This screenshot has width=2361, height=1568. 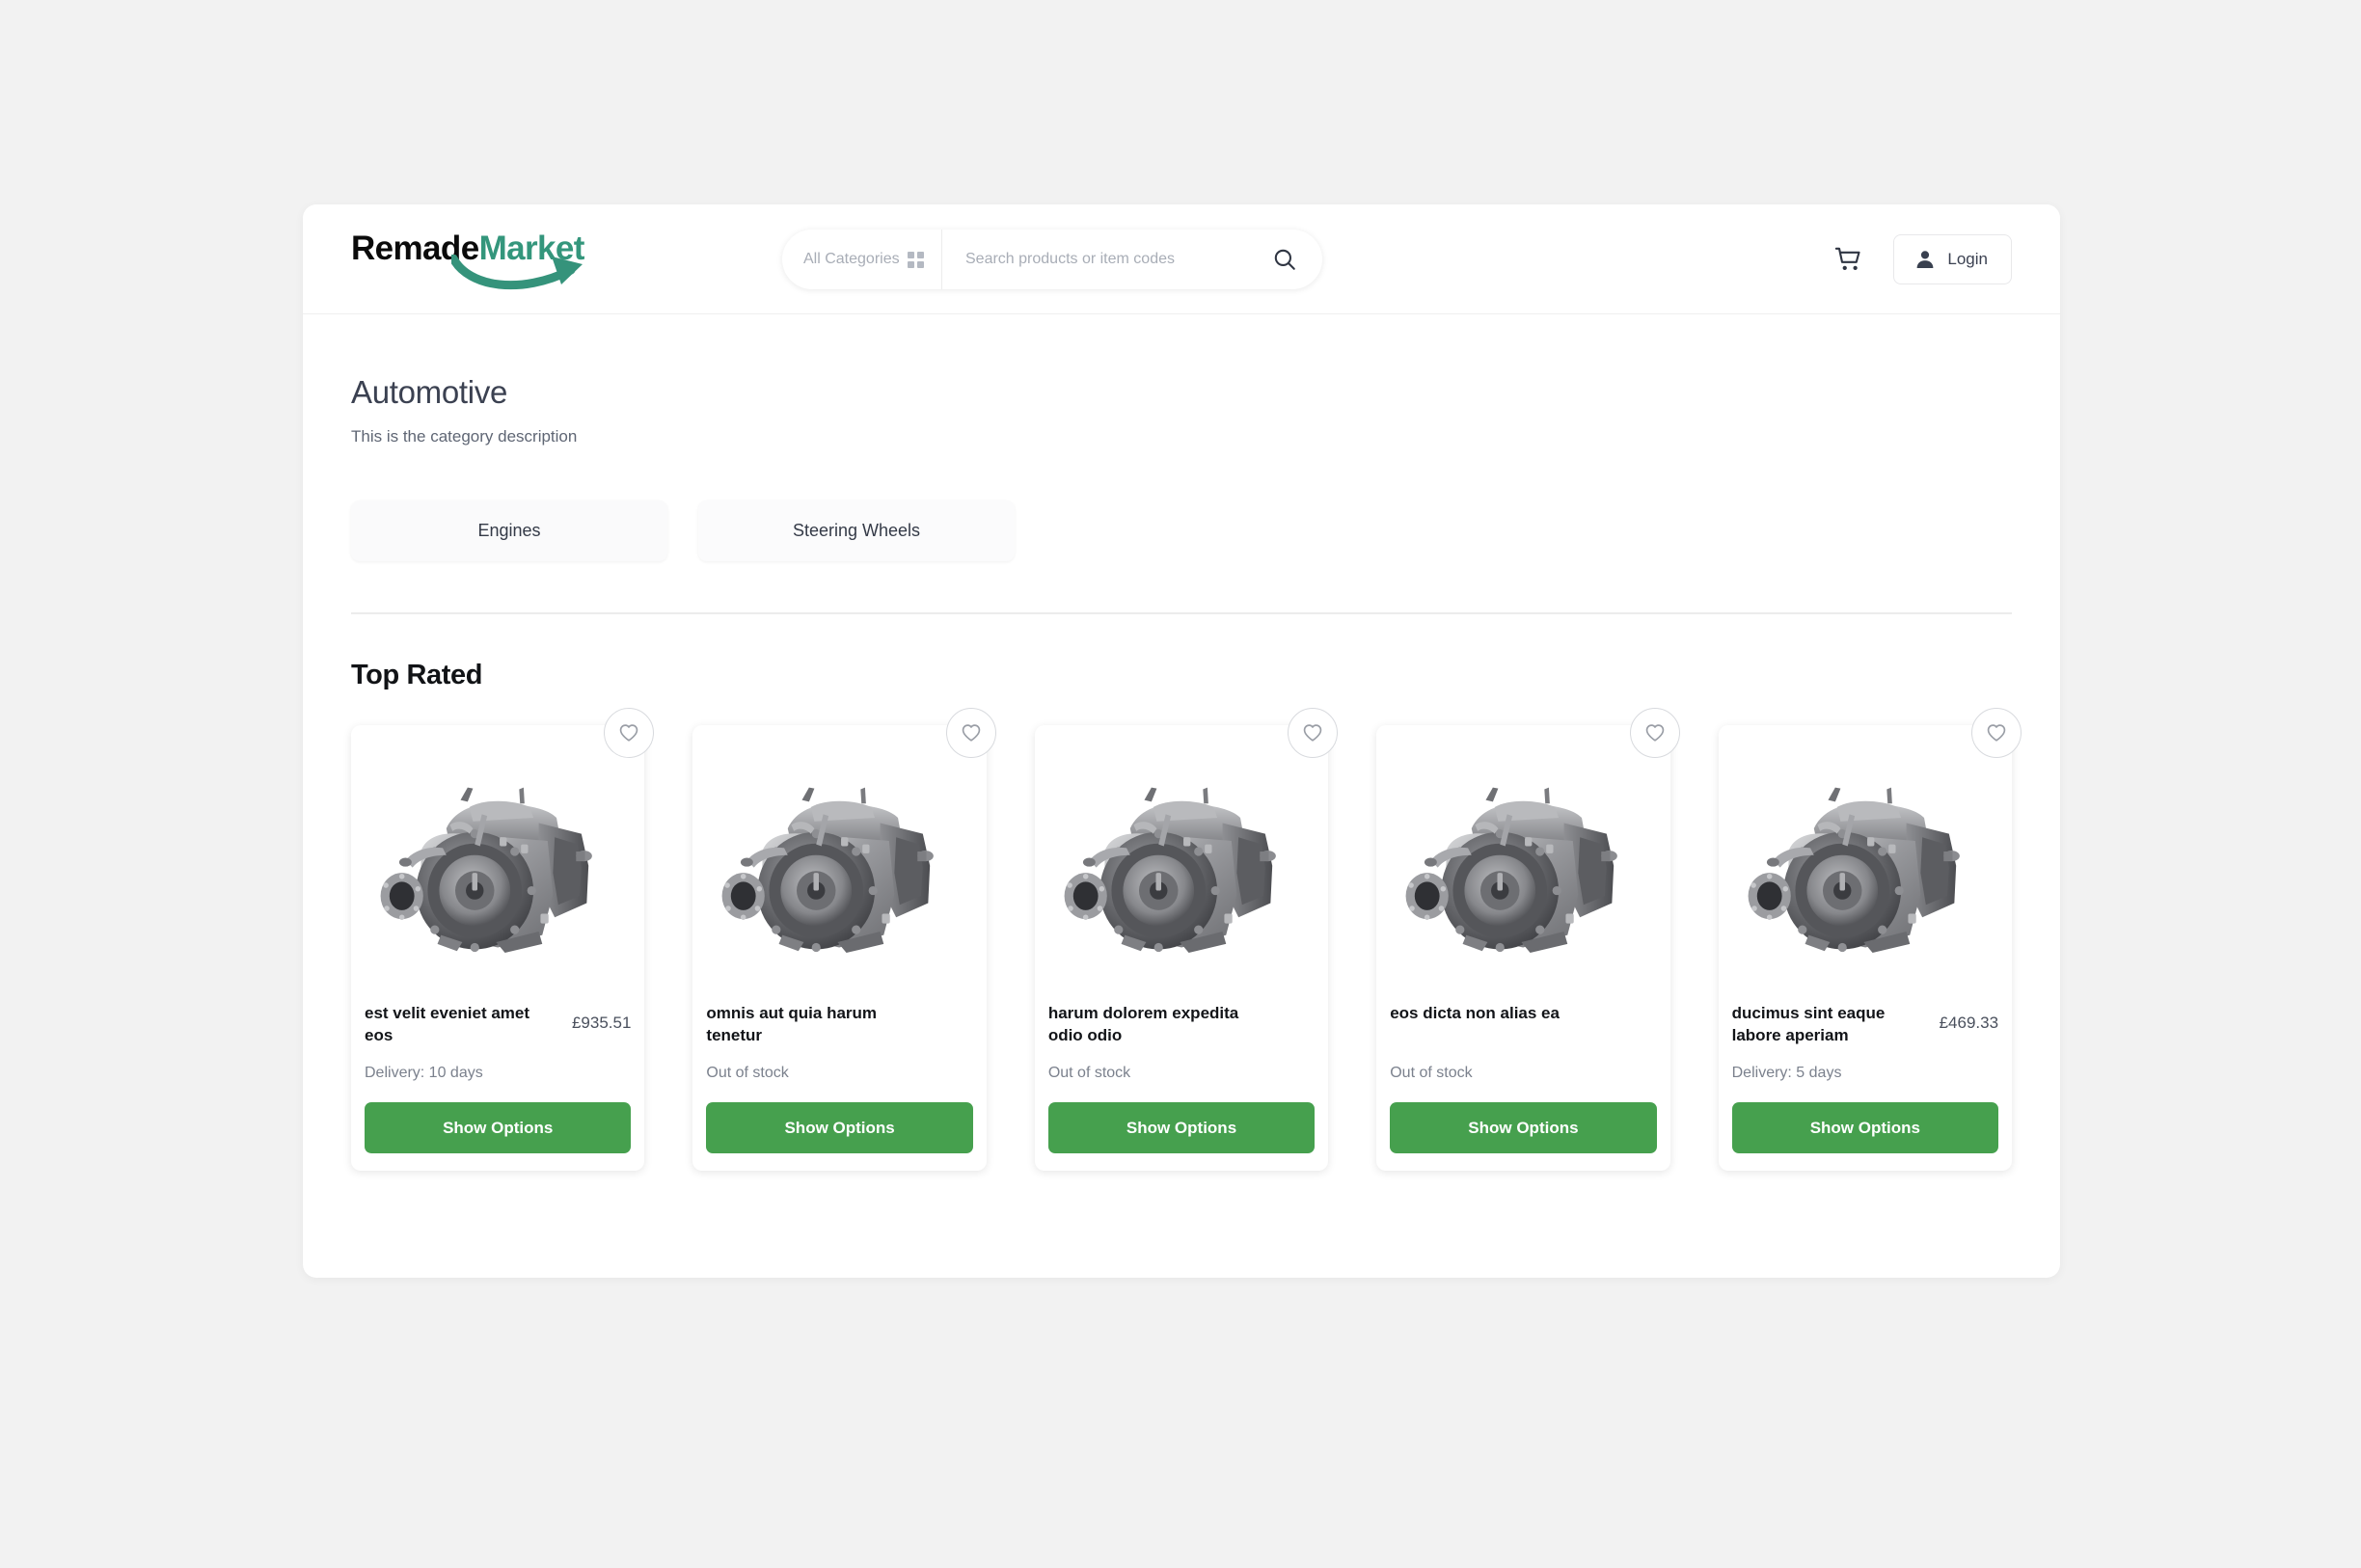 I want to click on cart-button, so click(x=1849, y=259).